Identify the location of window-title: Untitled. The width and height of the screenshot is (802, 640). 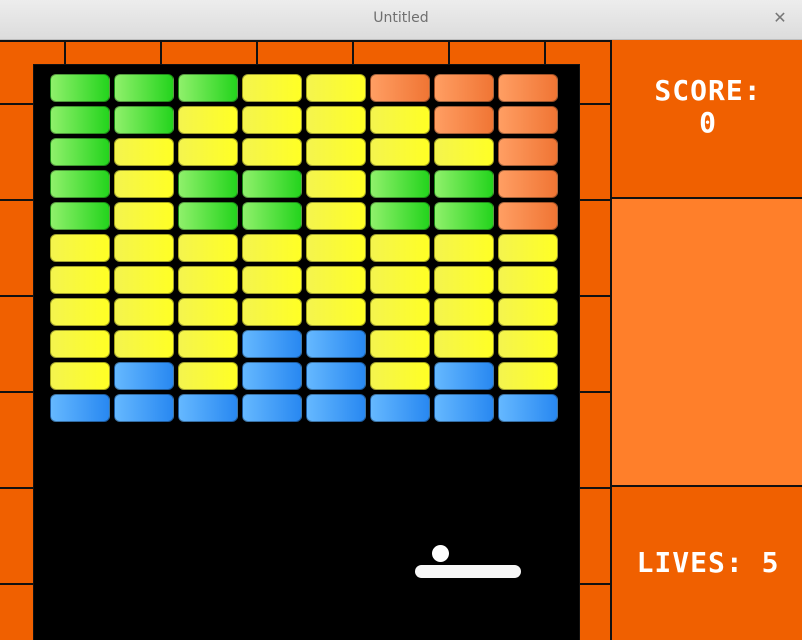
(401, 18).